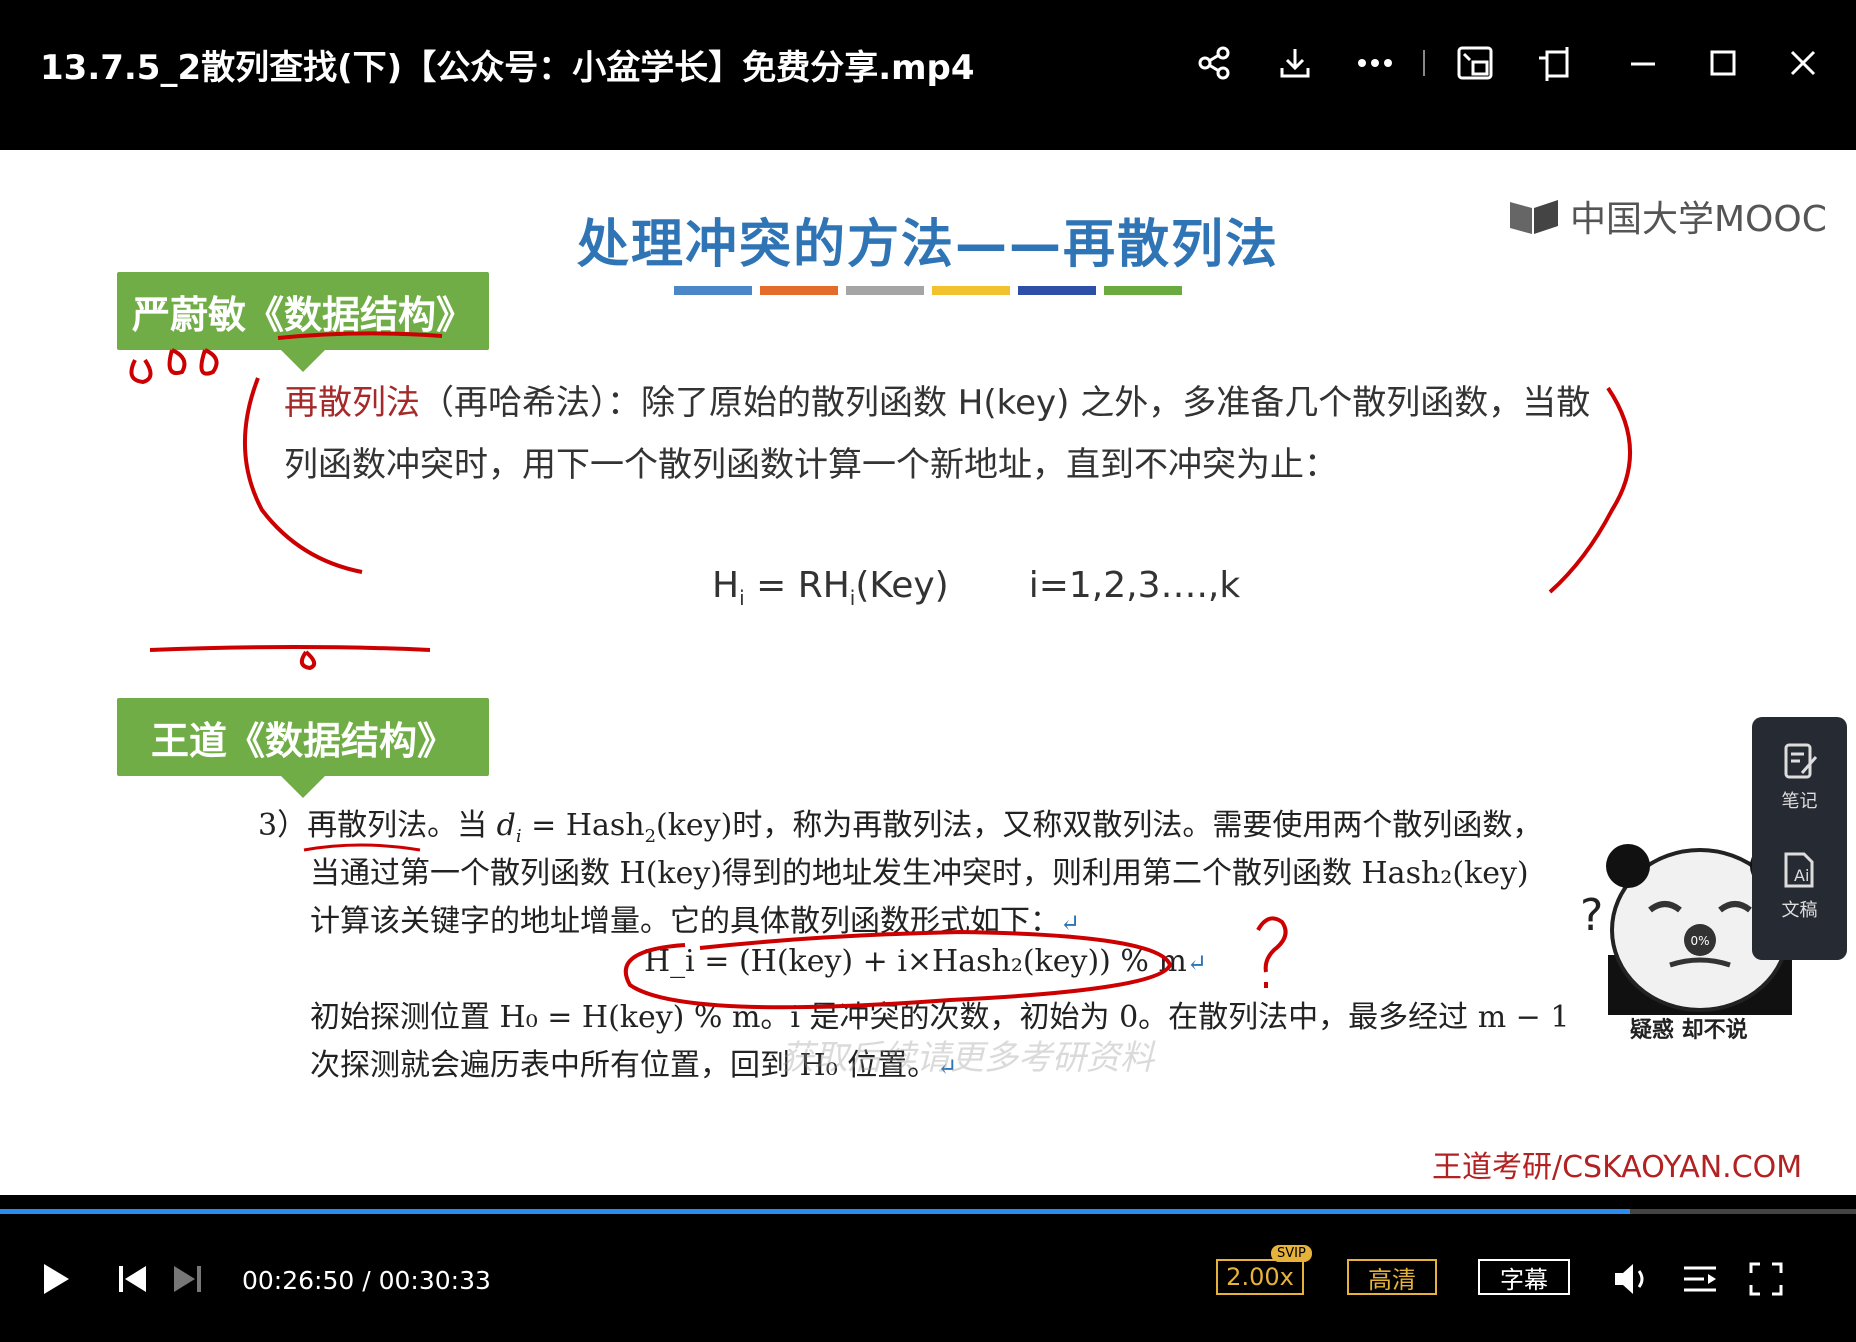  What do you see at coordinates (1643, 63) in the screenshot?
I see `minimize-icon` at bounding box center [1643, 63].